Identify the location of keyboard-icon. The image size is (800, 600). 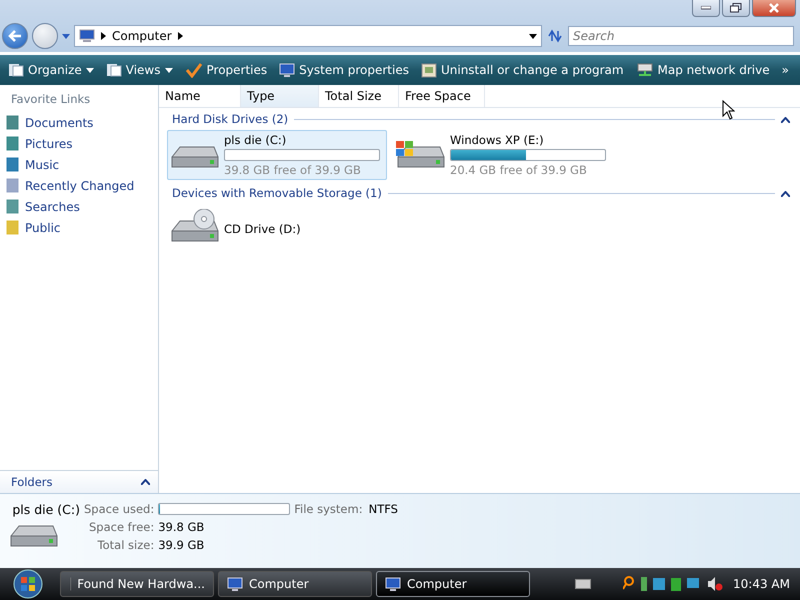
(583, 584).